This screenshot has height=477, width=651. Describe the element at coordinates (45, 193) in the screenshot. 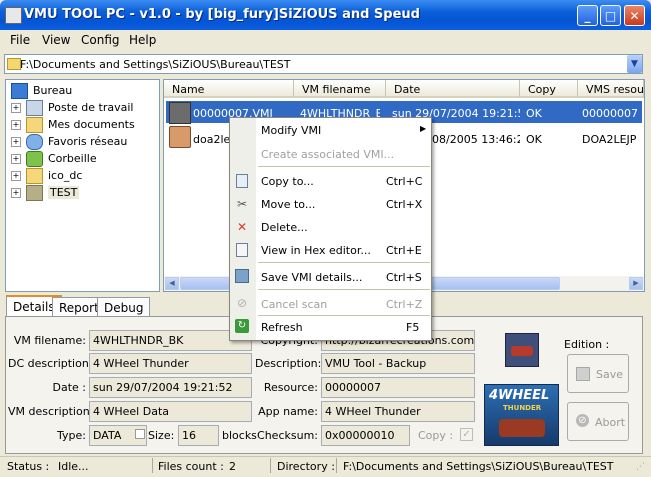

I see `tree-item-test: + TEST` at that location.